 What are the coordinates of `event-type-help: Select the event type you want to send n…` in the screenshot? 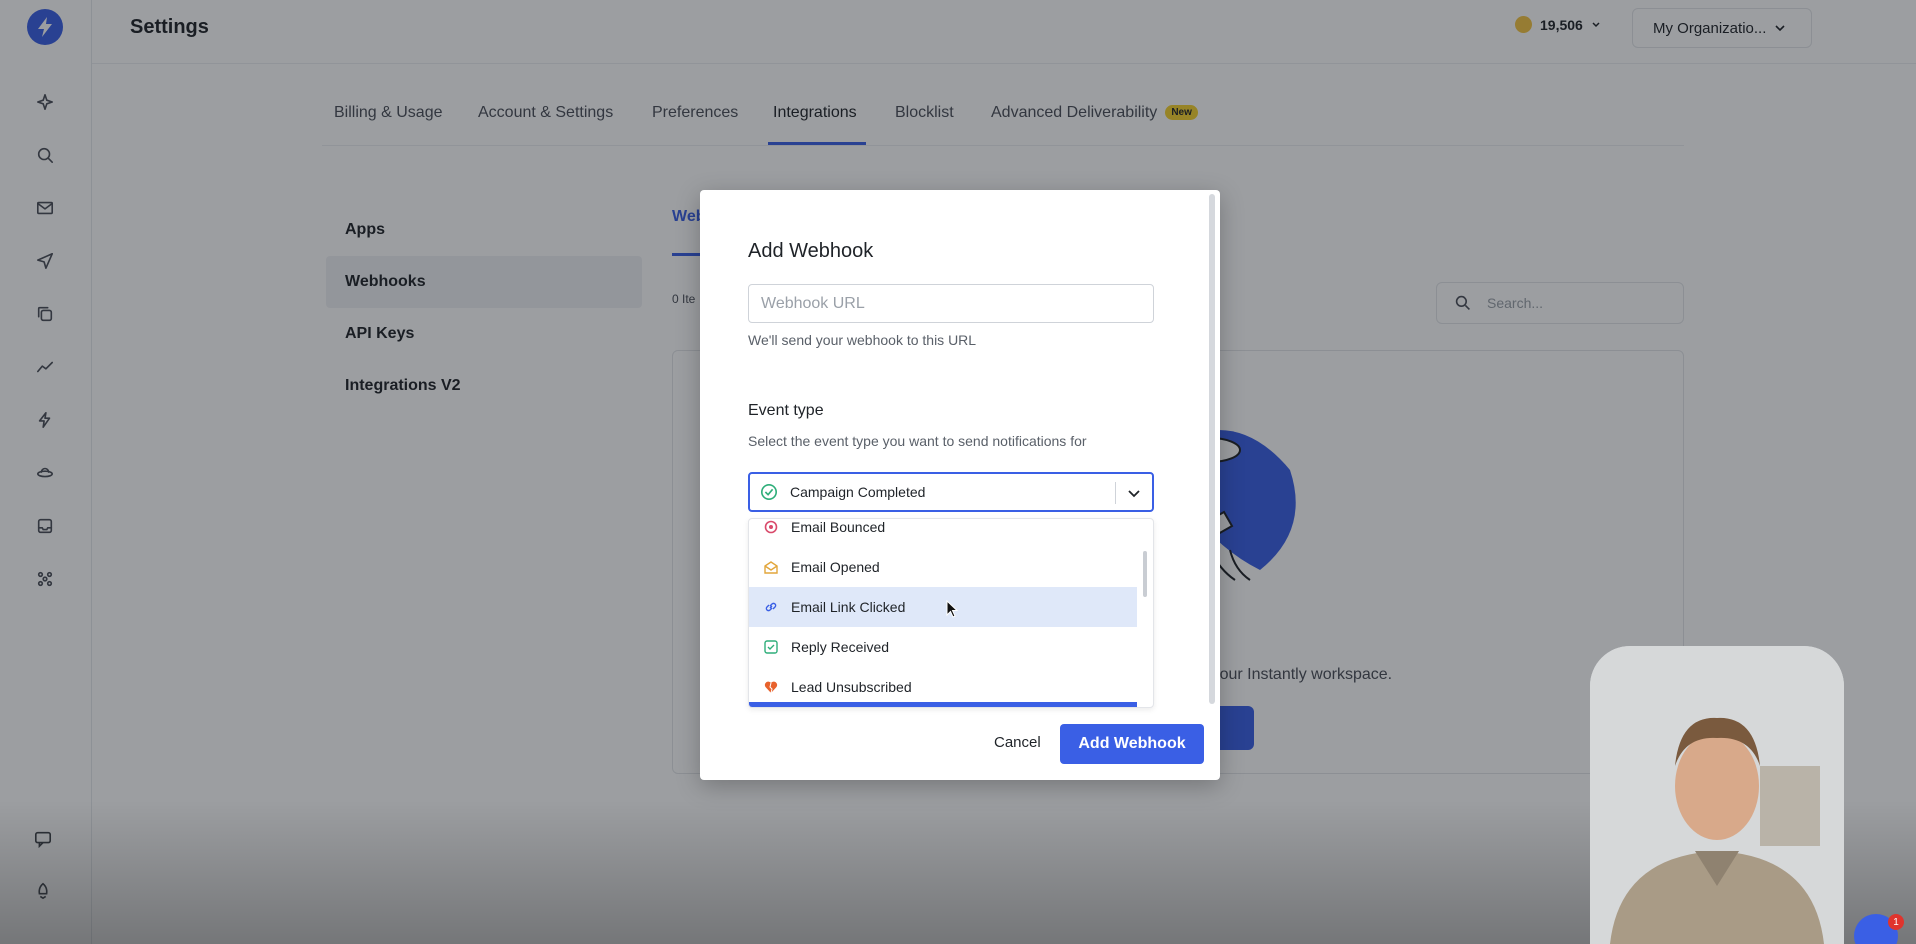 It's located at (917, 441).